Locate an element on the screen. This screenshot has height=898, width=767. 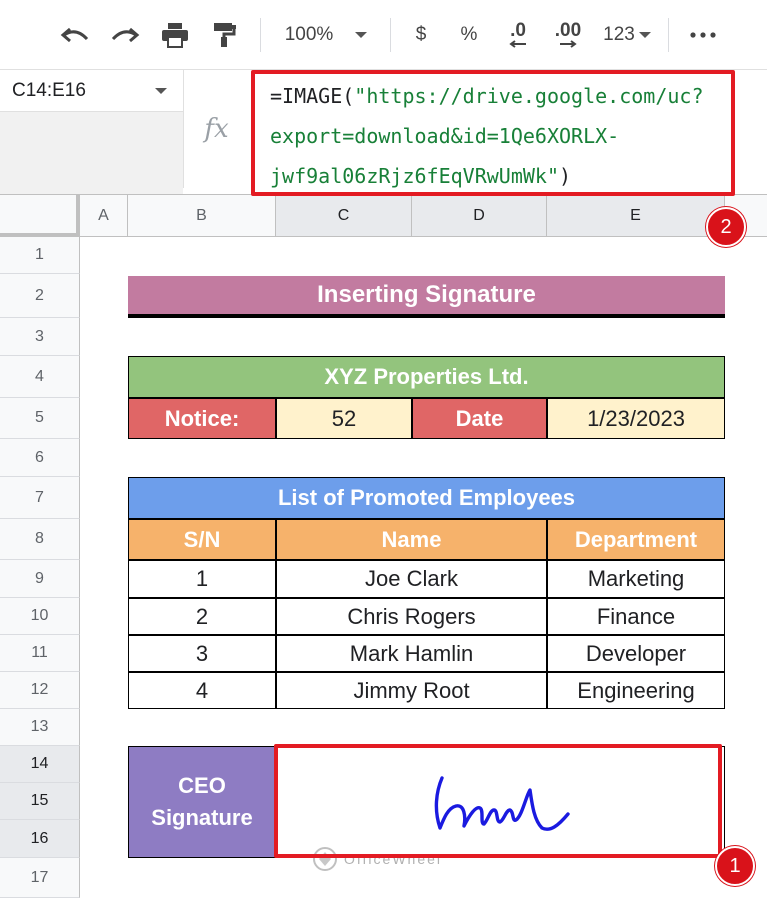
dept-value: Finance is located at coordinates (636, 616).